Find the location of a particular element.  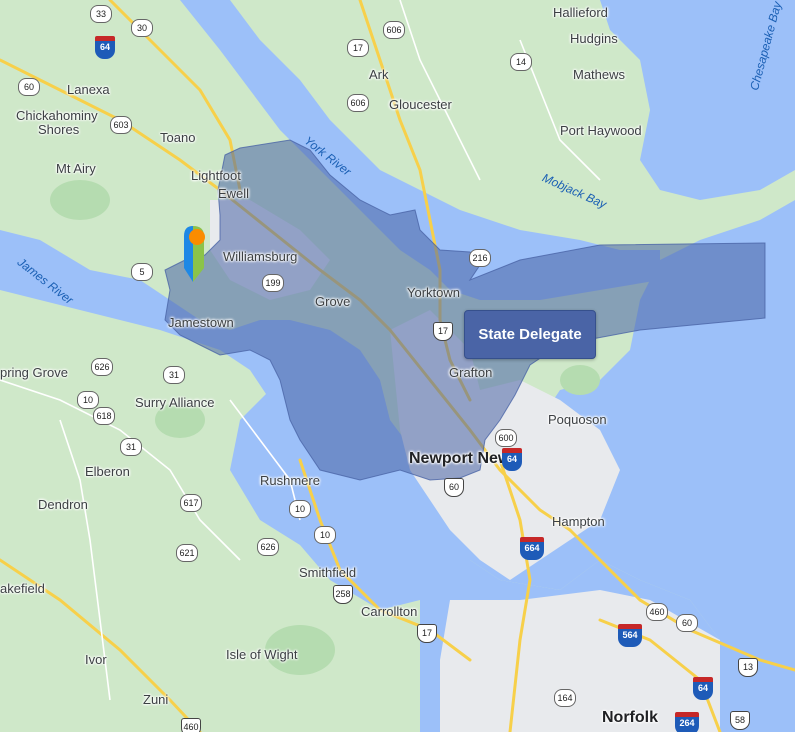

place-label-williamsburg: Williamsburg is located at coordinates (260, 256).